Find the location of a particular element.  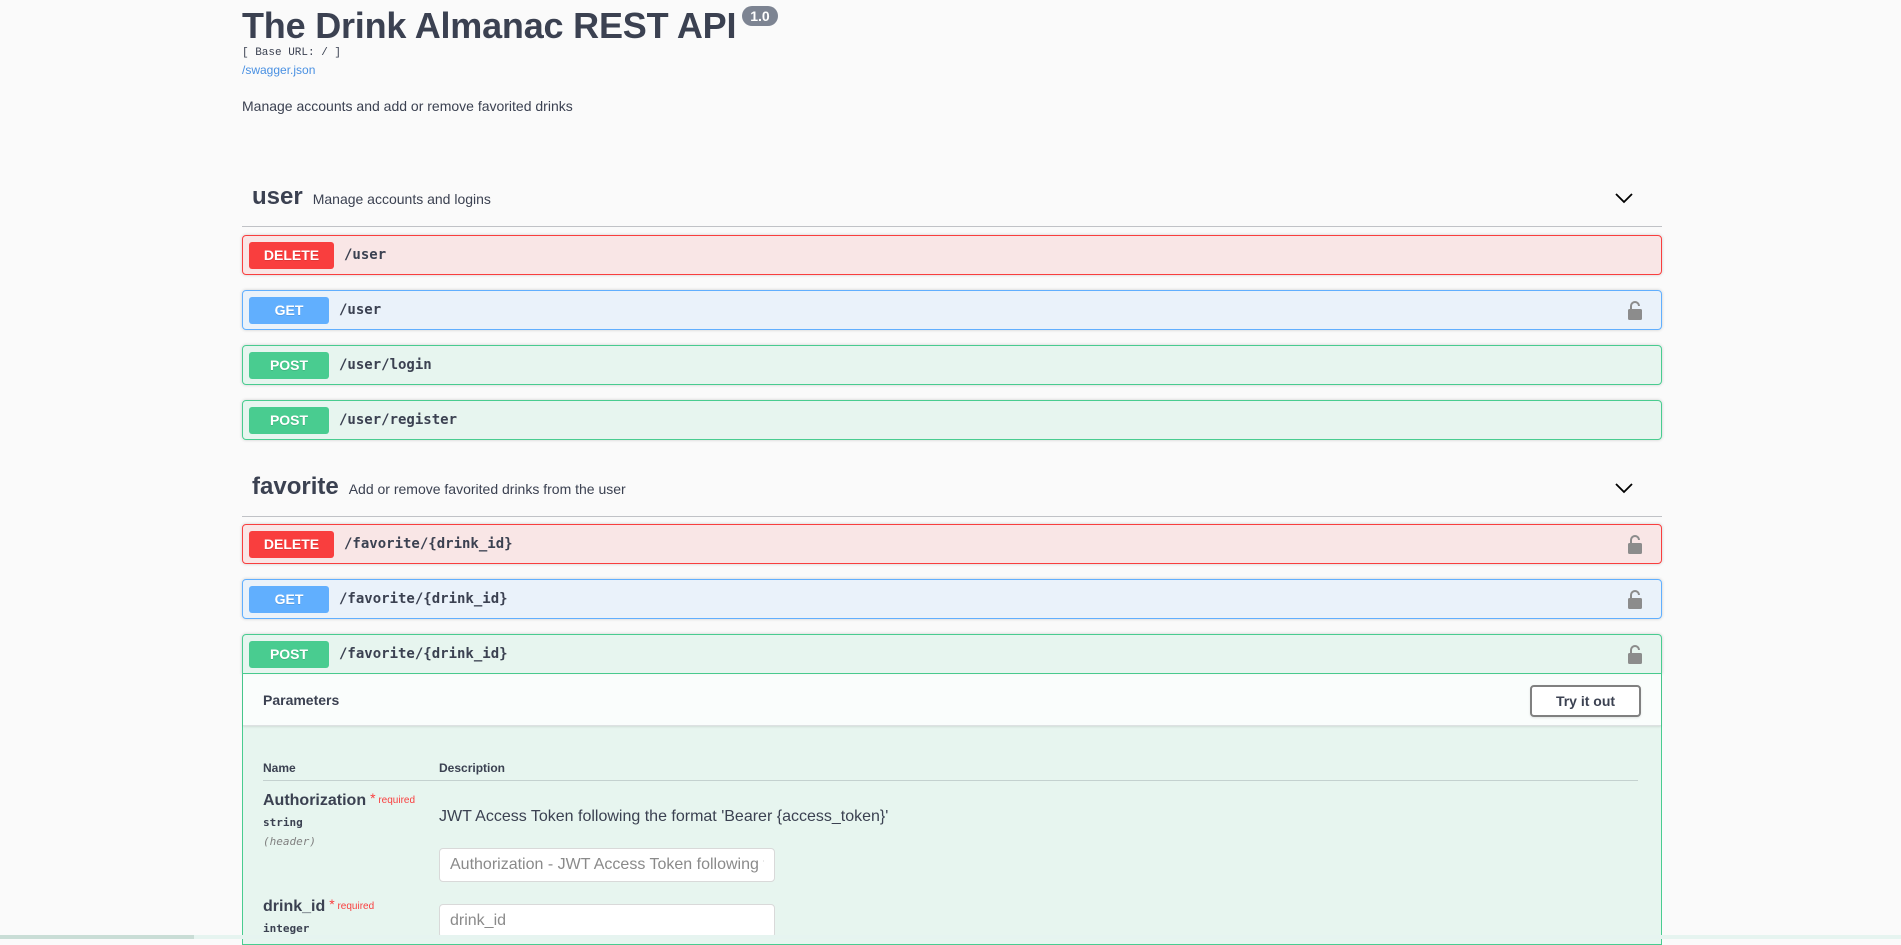

param-name-text: Authorization is located at coordinates (315, 800).